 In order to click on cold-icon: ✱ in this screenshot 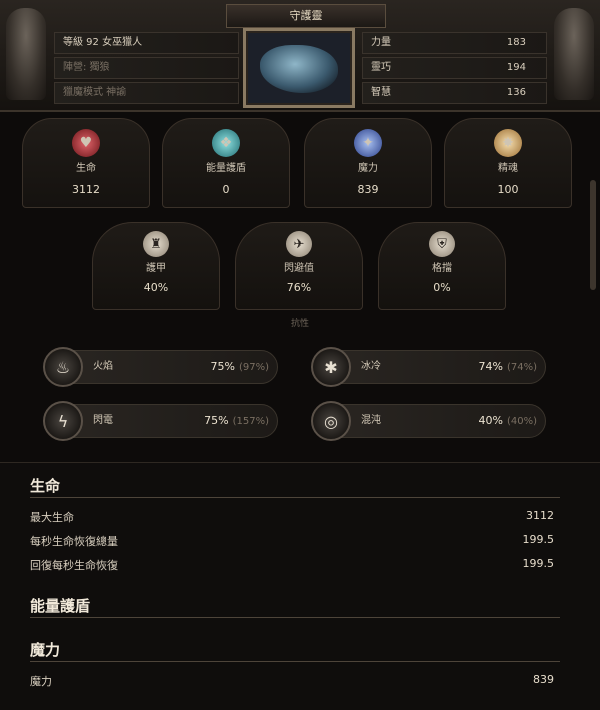, I will do `click(331, 367)`.